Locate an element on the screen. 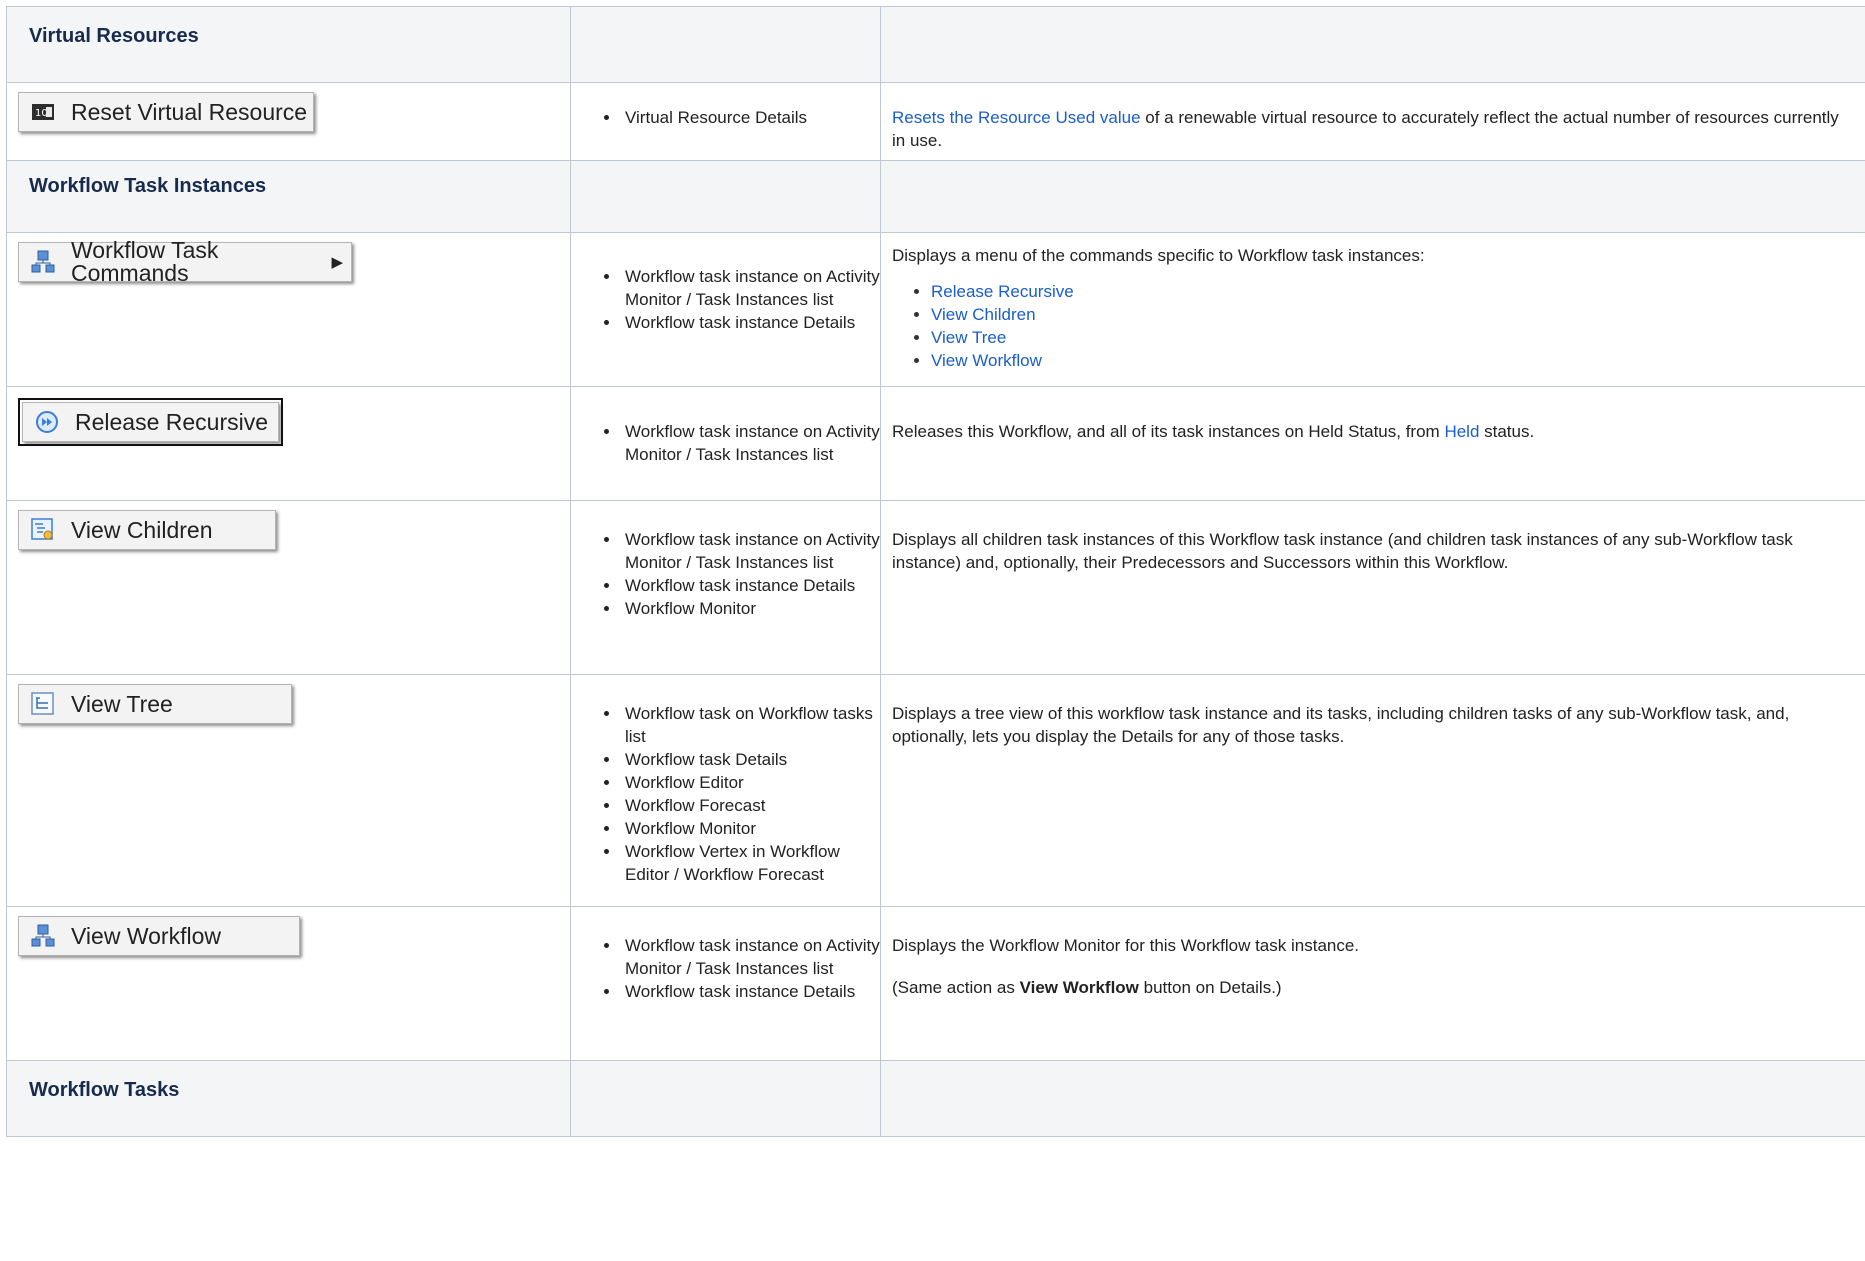 This screenshot has width=1865, height=1261. where-list: Virtual Resource Details is located at coordinates (725, 117).